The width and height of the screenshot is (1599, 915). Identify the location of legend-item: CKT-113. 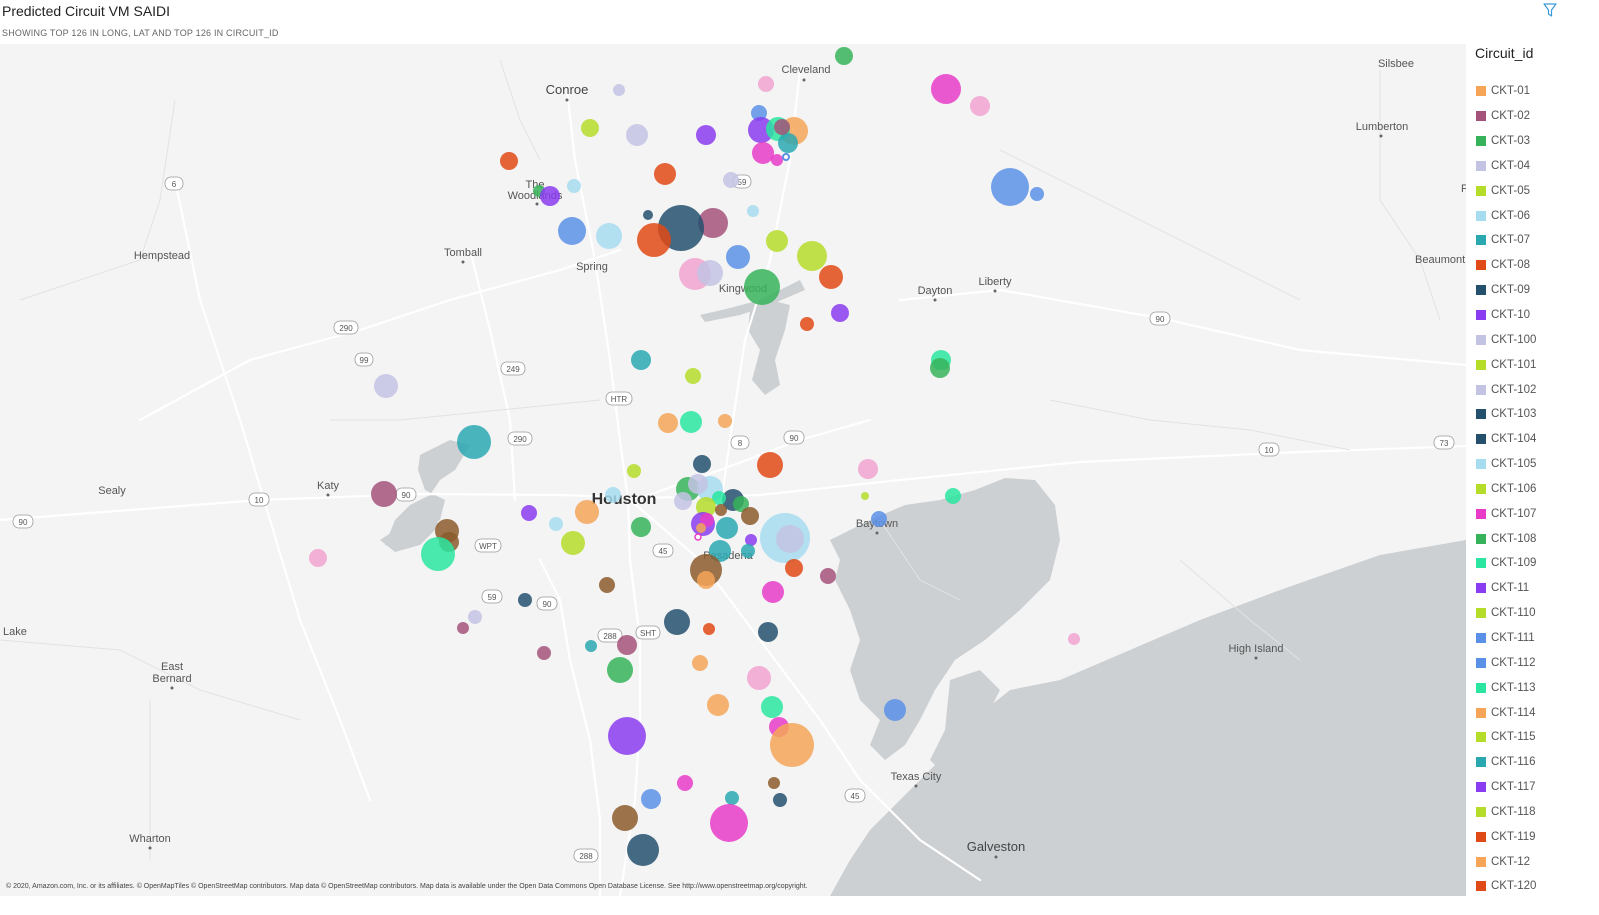
(1506, 687).